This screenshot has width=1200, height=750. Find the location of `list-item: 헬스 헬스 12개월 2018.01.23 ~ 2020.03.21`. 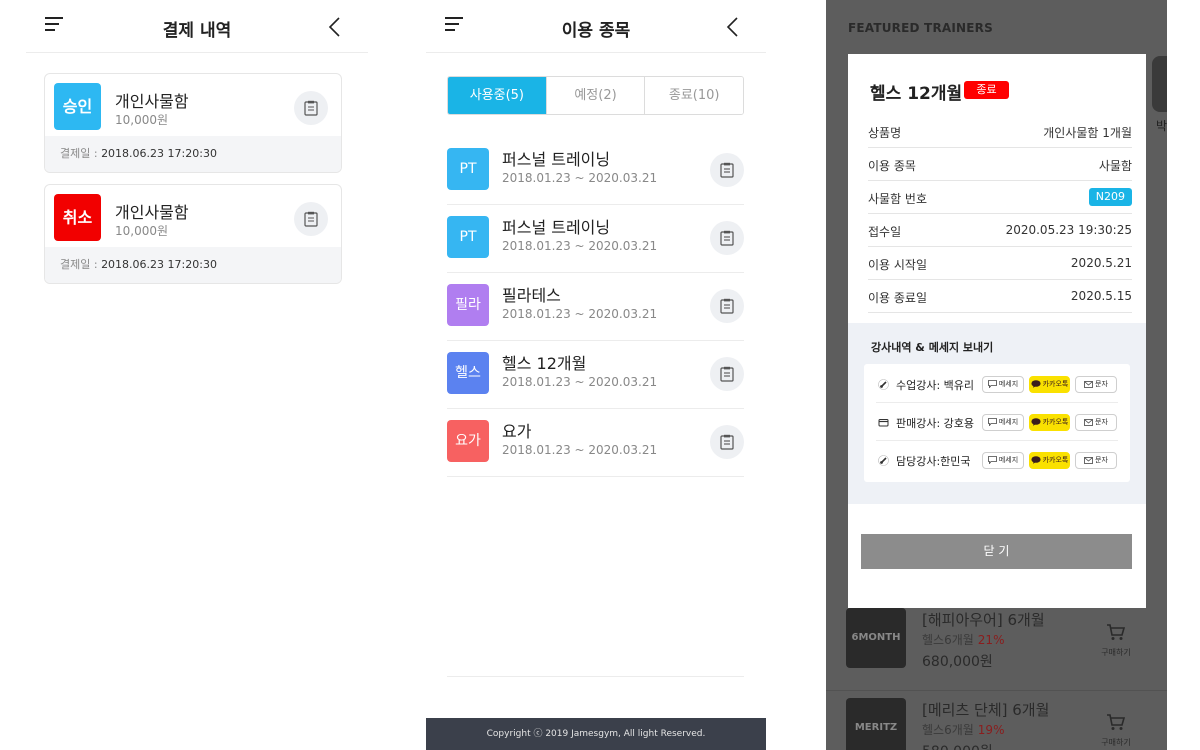

list-item: 헬스 헬스 12개월 2018.01.23 ~ 2020.03.21 is located at coordinates (595, 375).